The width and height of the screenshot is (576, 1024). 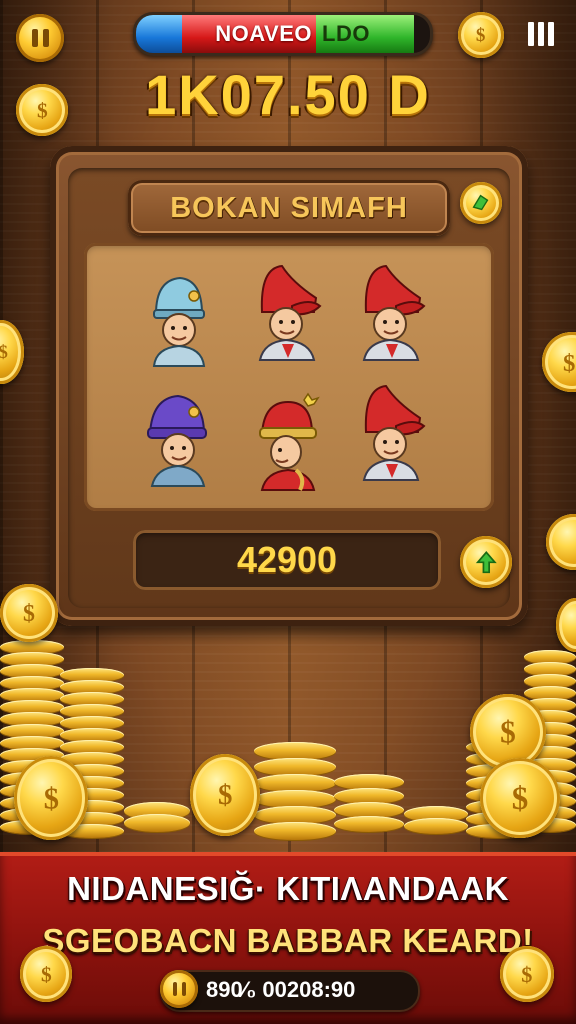 I want to click on coin-pause-icon, so click(x=179, y=989).